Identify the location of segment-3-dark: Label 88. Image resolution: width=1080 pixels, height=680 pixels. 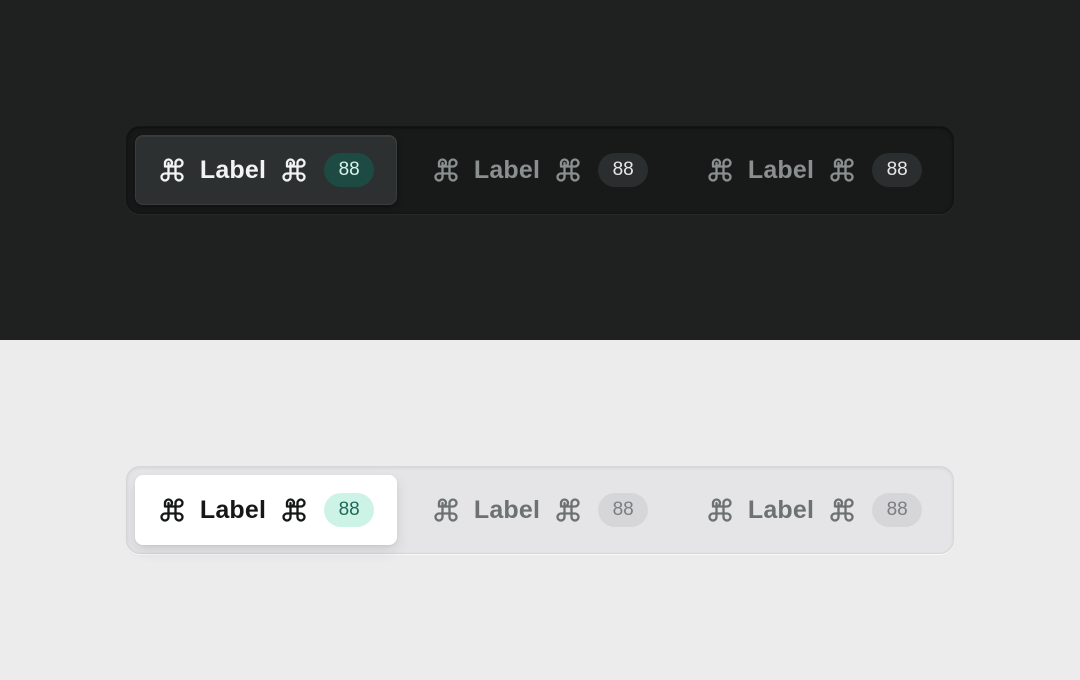
(814, 170).